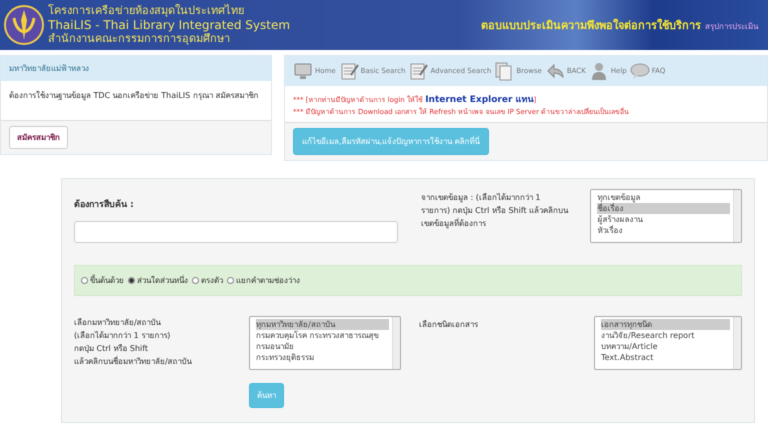 The height and width of the screenshot is (428, 768). Describe the element at coordinates (123, 336) in the screenshot. I see `field-label: (เลือกได้มากกว่า 1 รายการ)` at that location.